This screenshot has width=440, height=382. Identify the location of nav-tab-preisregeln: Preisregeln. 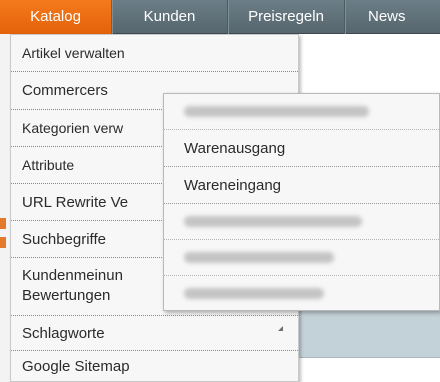
(286, 17).